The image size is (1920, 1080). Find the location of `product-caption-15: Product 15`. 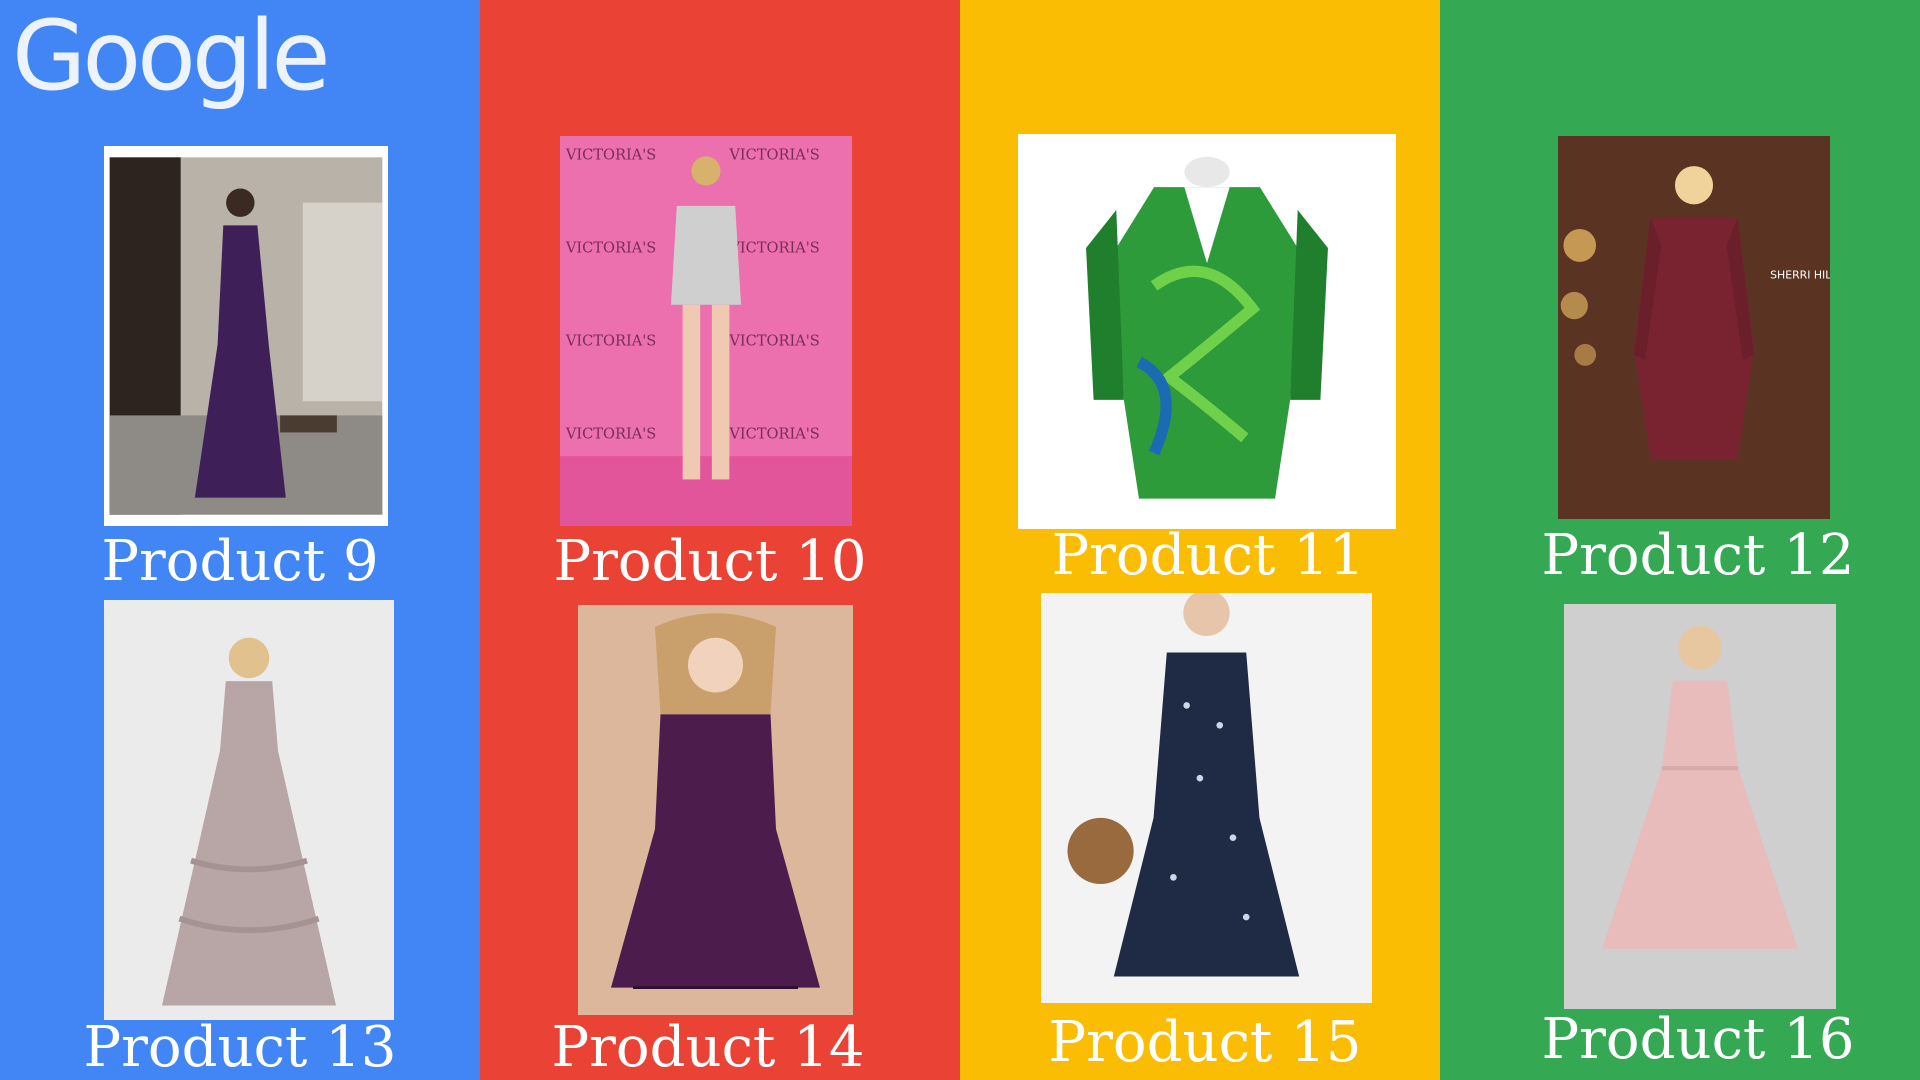

product-caption-15: Product 15 is located at coordinates (1205, 1042).